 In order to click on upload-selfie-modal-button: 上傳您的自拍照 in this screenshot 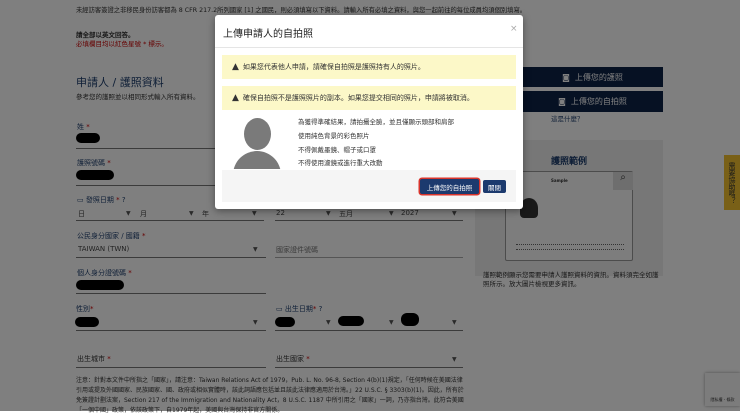, I will do `click(449, 186)`.